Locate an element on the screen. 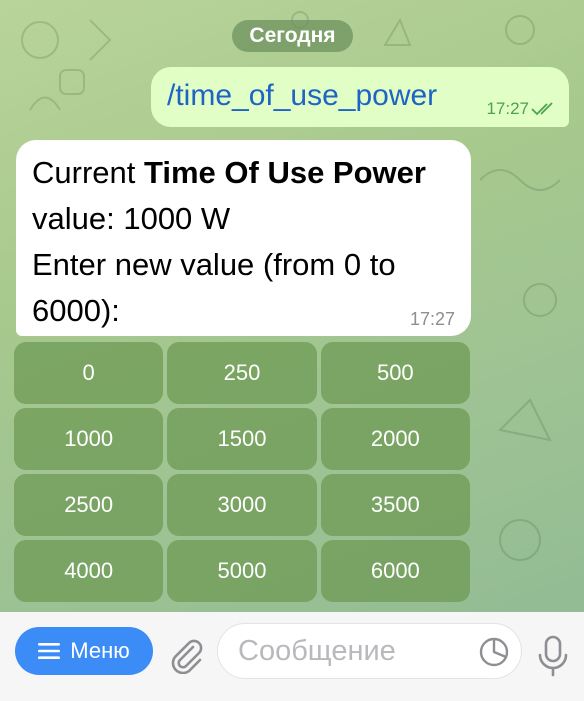  message-field is located at coordinates (369, 651).